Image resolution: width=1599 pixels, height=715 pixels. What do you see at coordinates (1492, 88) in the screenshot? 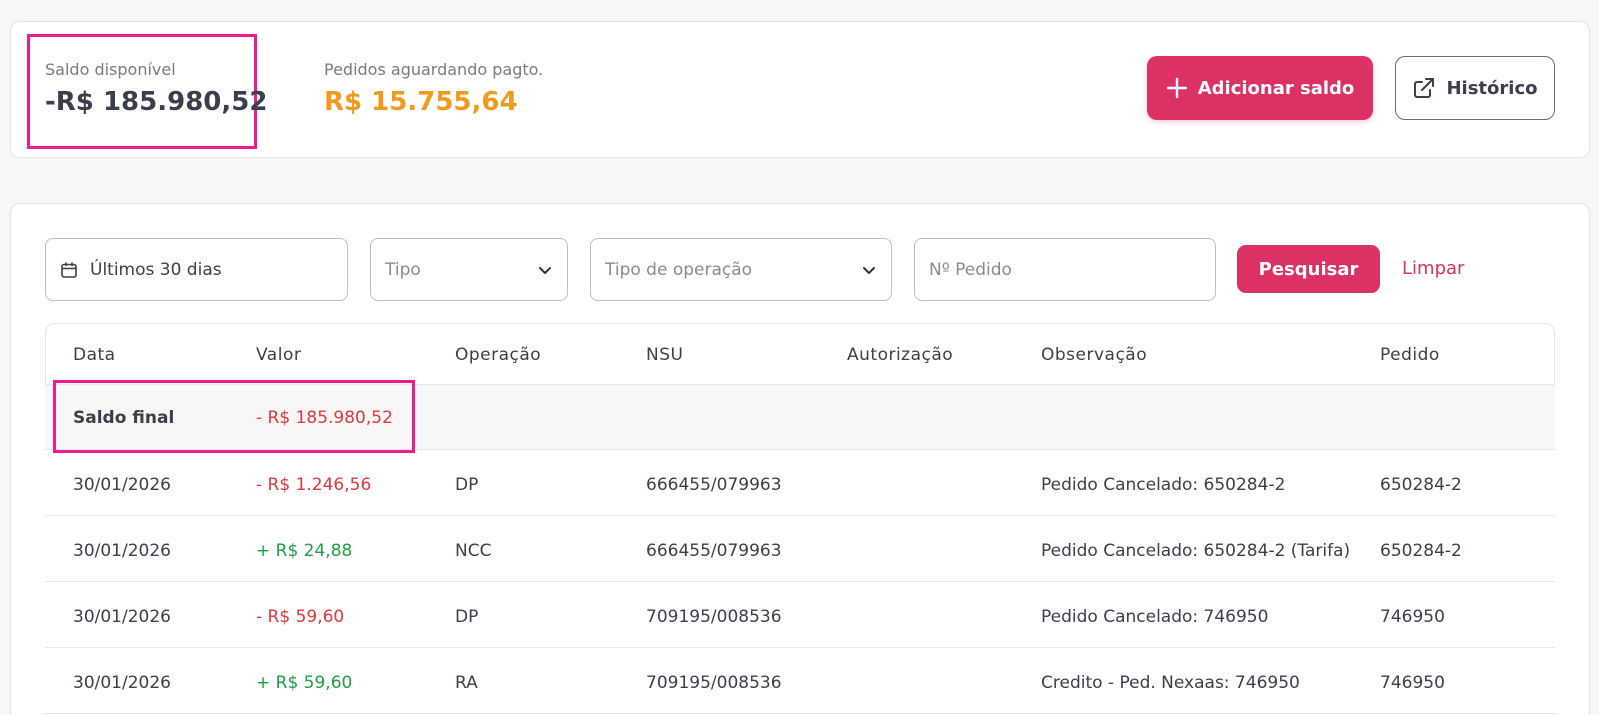
I see `history-label: Histórico` at bounding box center [1492, 88].